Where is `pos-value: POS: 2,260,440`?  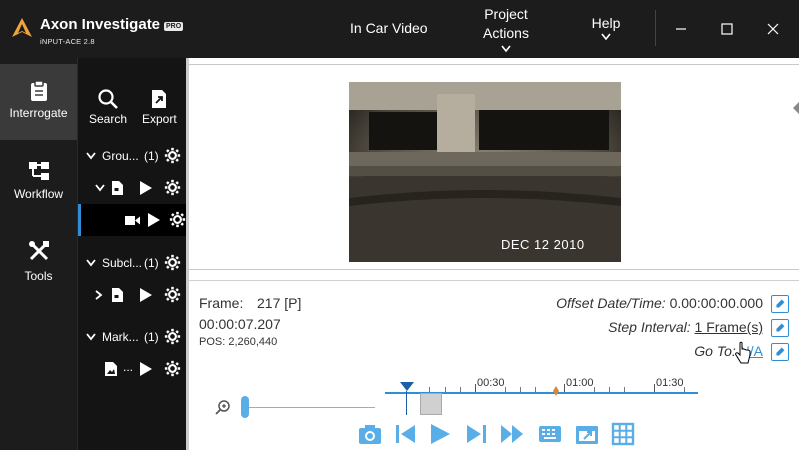 pos-value: POS: 2,260,440 is located at coordinates (238, 342).